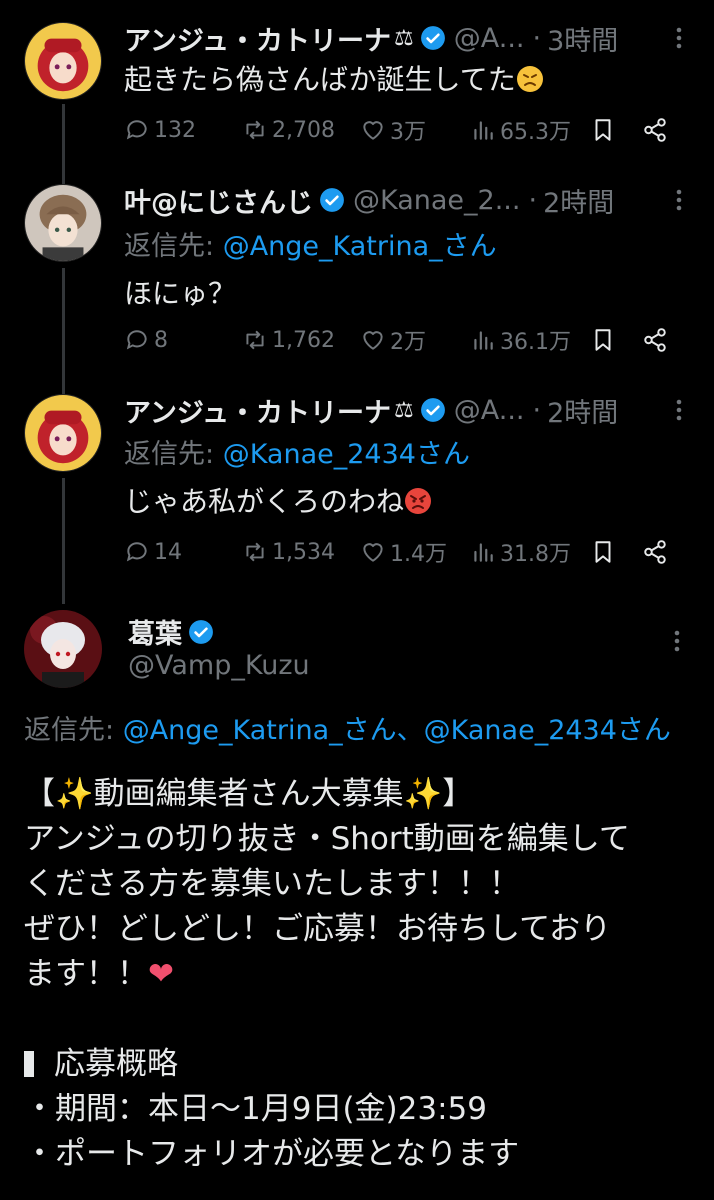 The height and width of the screenshot is (1200, 714). Describe the element at coordinates (116, 1064) in the screenshot. I see `section-heading-text: 応募概略` at that location.